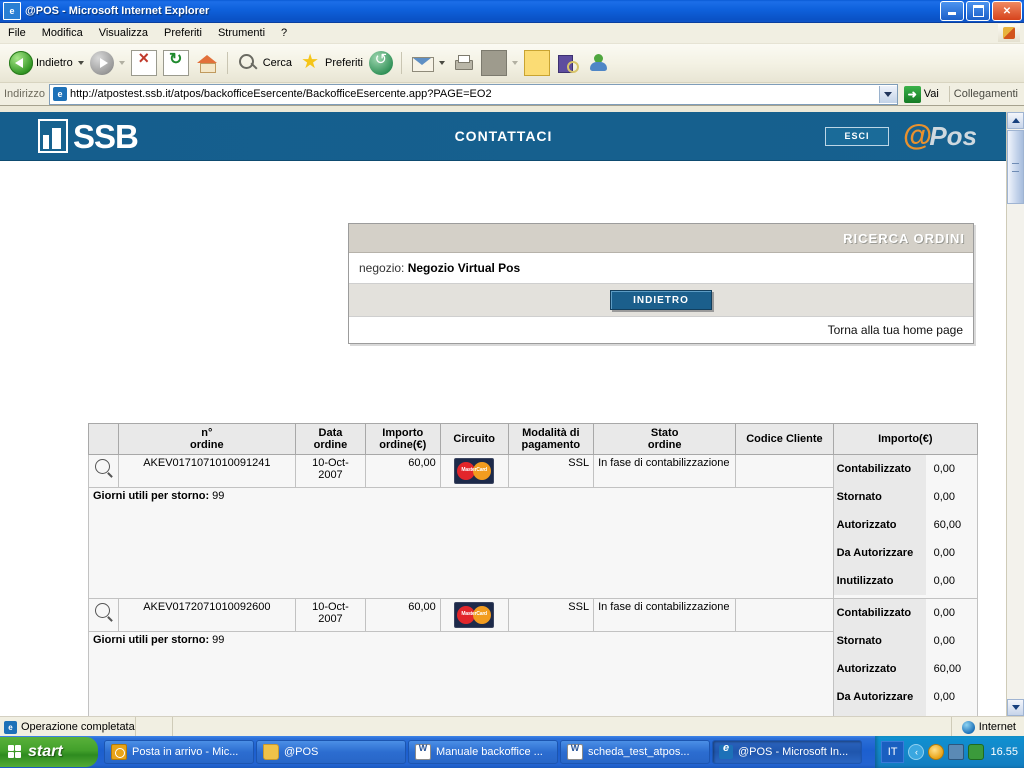  Describe the element at coordinates (499, 63) in the screenshot. I see `edit-button` at that location.